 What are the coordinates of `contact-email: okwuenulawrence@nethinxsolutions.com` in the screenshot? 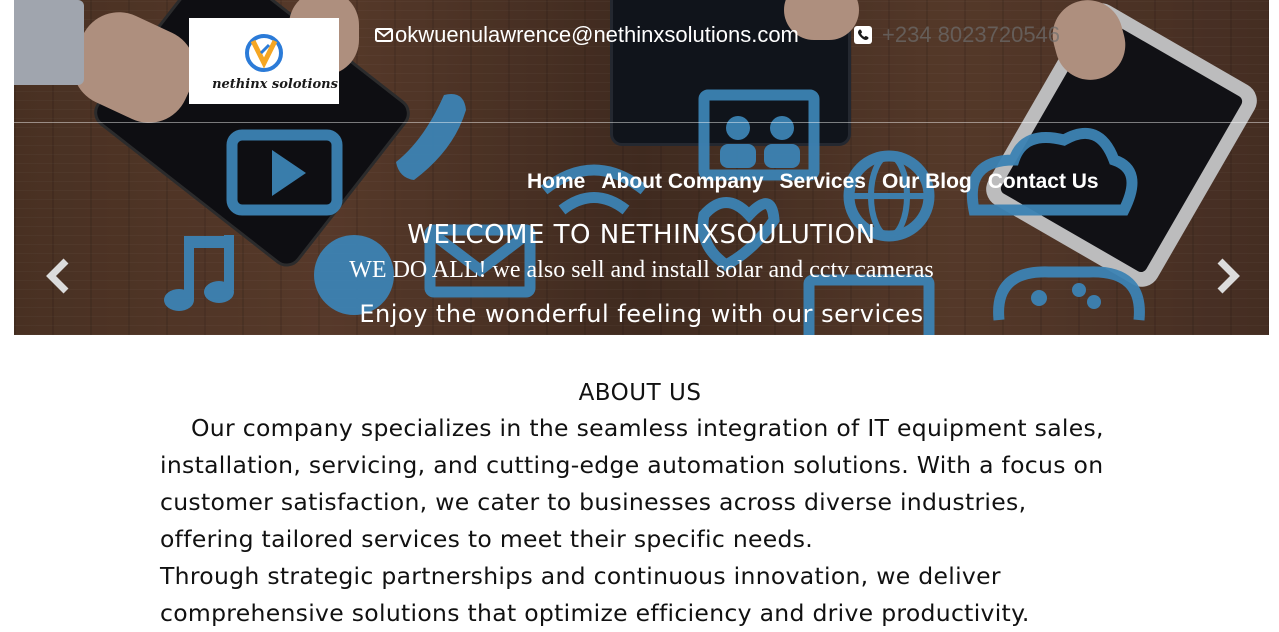 It's located at (587, 35).